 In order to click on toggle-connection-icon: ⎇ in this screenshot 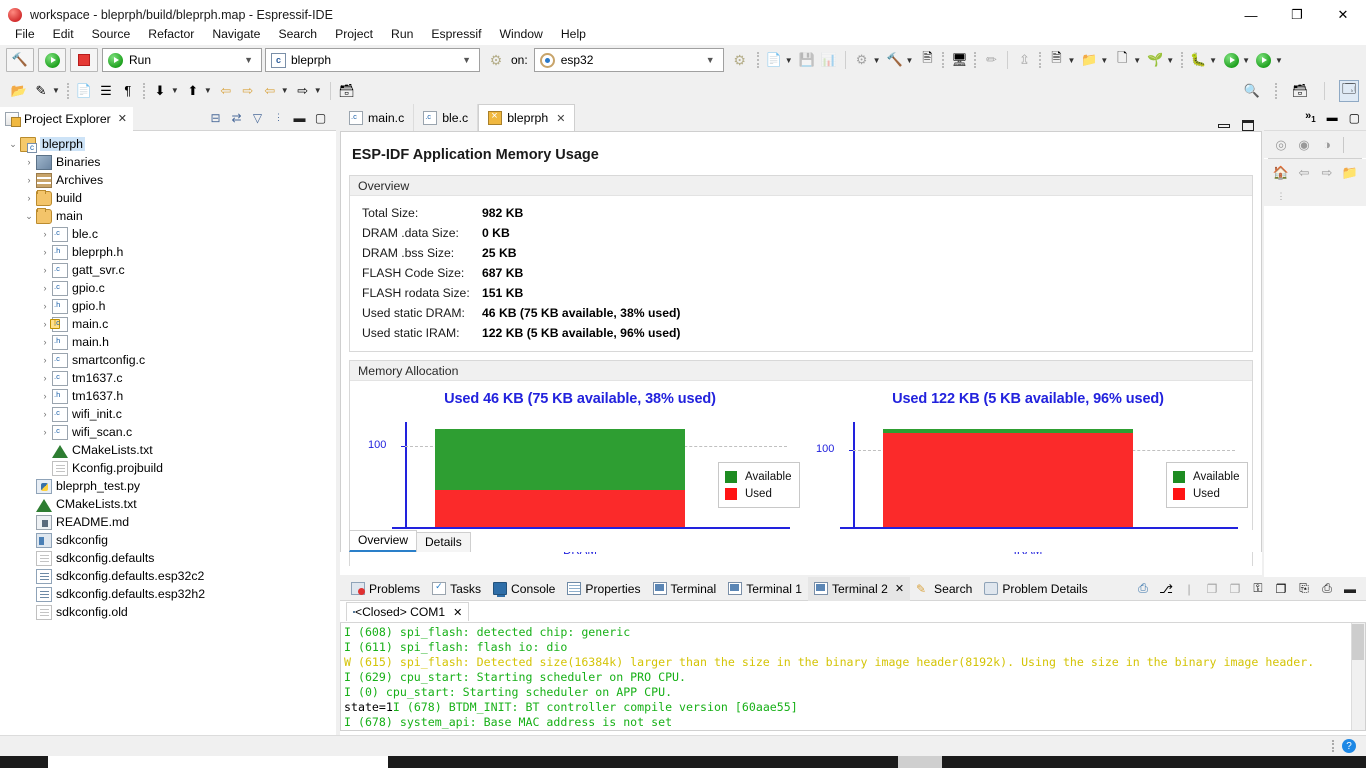, I will do `click(1166, 589)`.